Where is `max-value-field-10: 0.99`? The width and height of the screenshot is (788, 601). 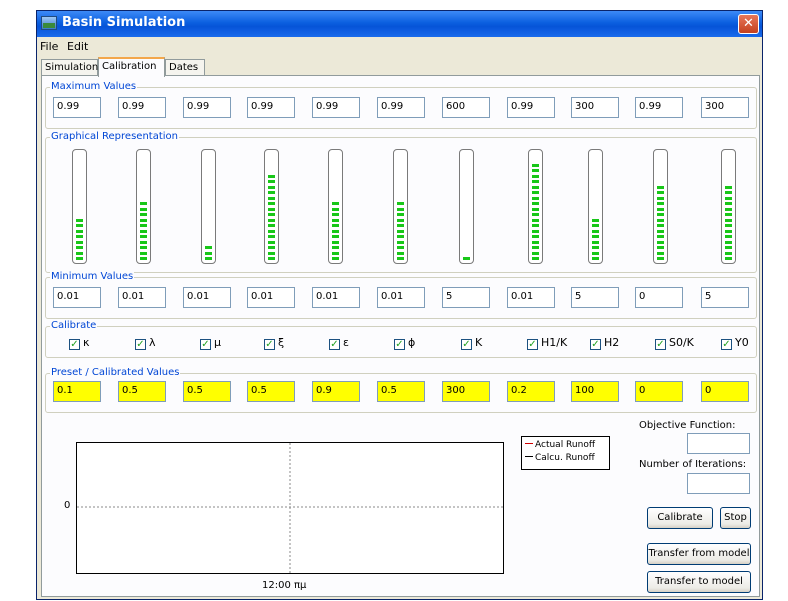
max-value-field-10: 0.99 is located at coordinates (659, 107).